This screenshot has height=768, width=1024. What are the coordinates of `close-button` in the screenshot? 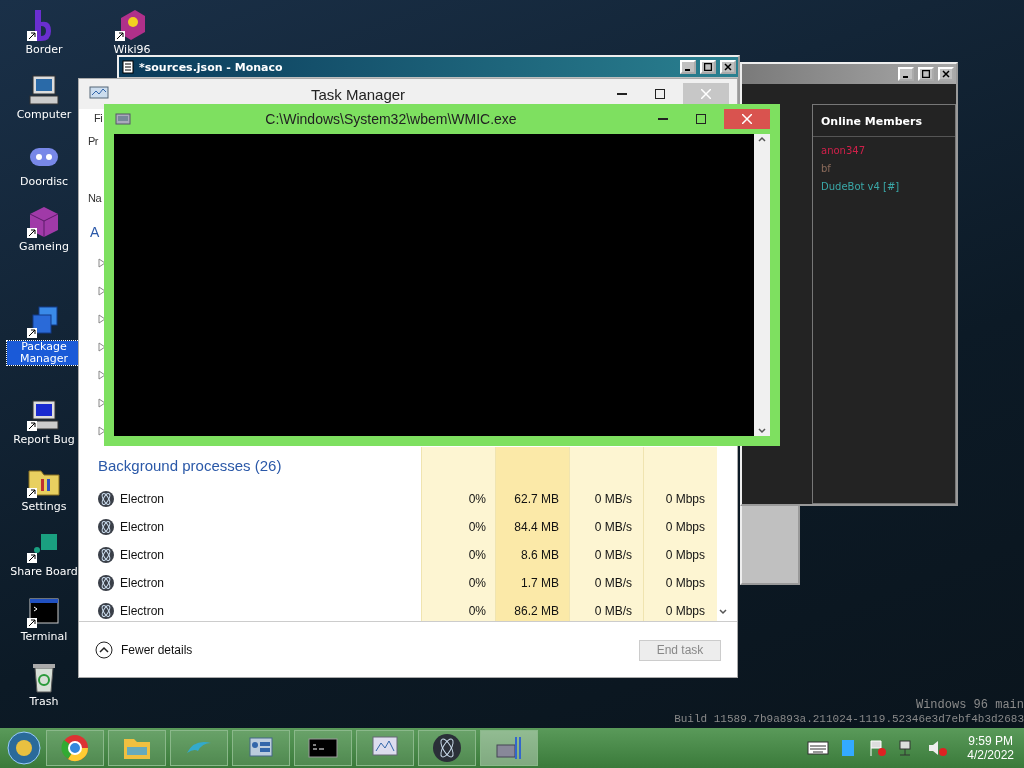 It's located at (728, 67).